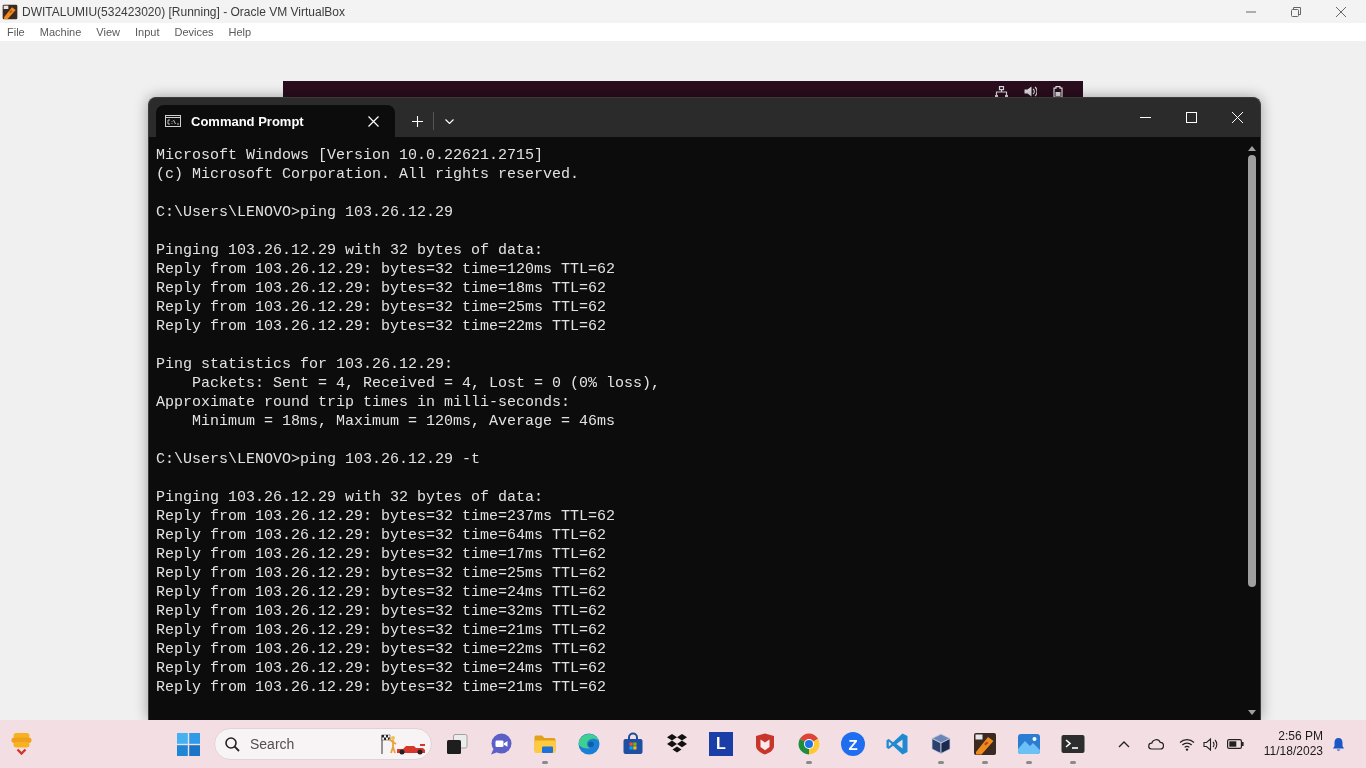  What do you see at coordinates (386, 269) in the screenshot?
I see `terminal-line: Reply from 103.26.12.29: bytes=32 time=120ms TTL=62` at bounding box center [386, 269].